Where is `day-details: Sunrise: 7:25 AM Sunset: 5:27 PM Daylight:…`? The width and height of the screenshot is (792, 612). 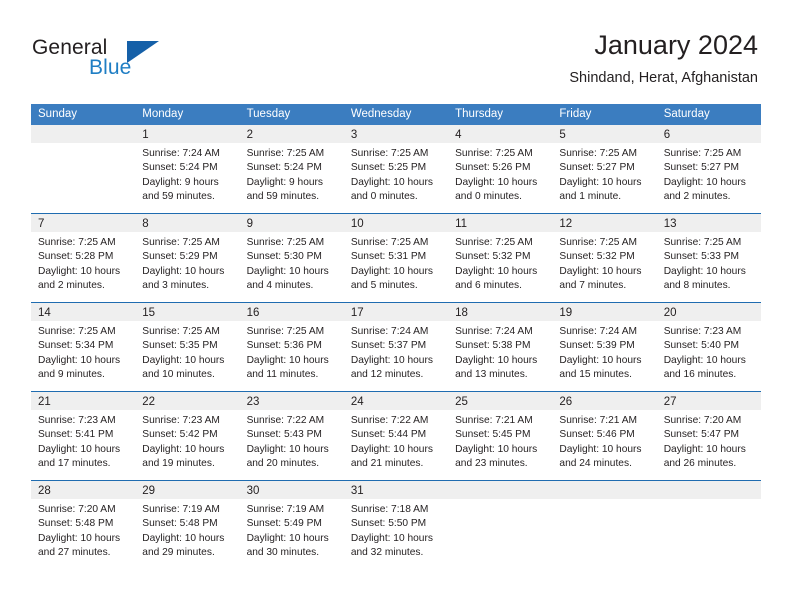 day-details: Sunrise: 7:25 AM Sunset: 5:27 PM Daylight:… is located at coordinates (709, 174).